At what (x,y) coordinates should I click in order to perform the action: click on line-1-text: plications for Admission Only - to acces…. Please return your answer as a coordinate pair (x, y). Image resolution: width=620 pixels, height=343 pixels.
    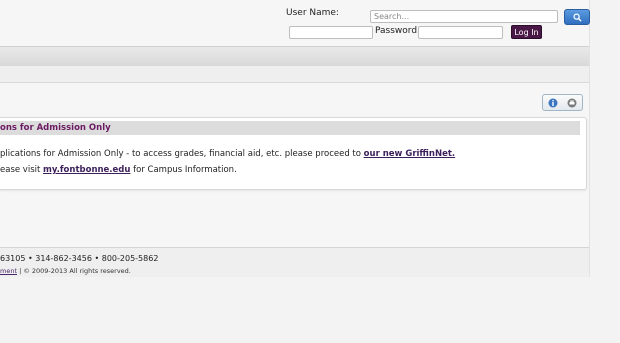
    Looking at the image, I should click on (182, 154).